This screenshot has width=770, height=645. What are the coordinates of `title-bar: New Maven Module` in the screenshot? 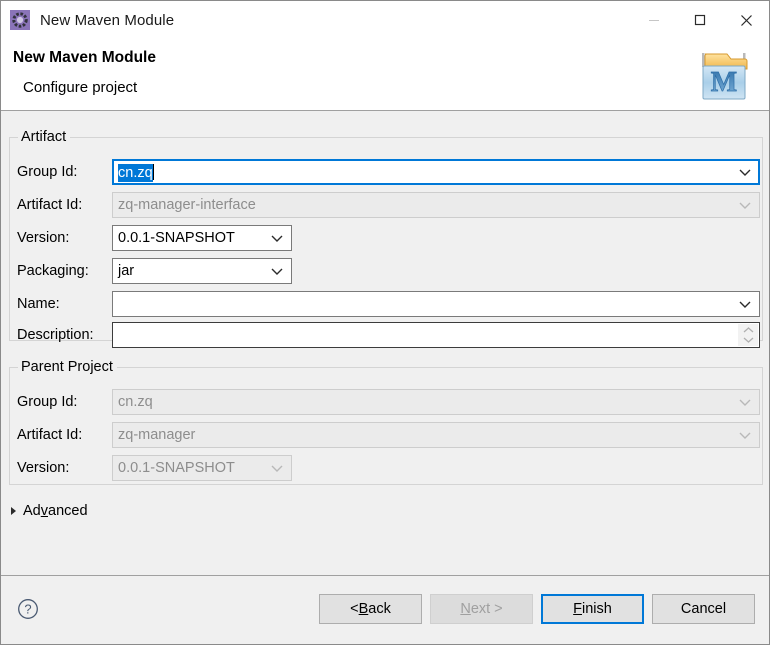 It's located at (385, 20).